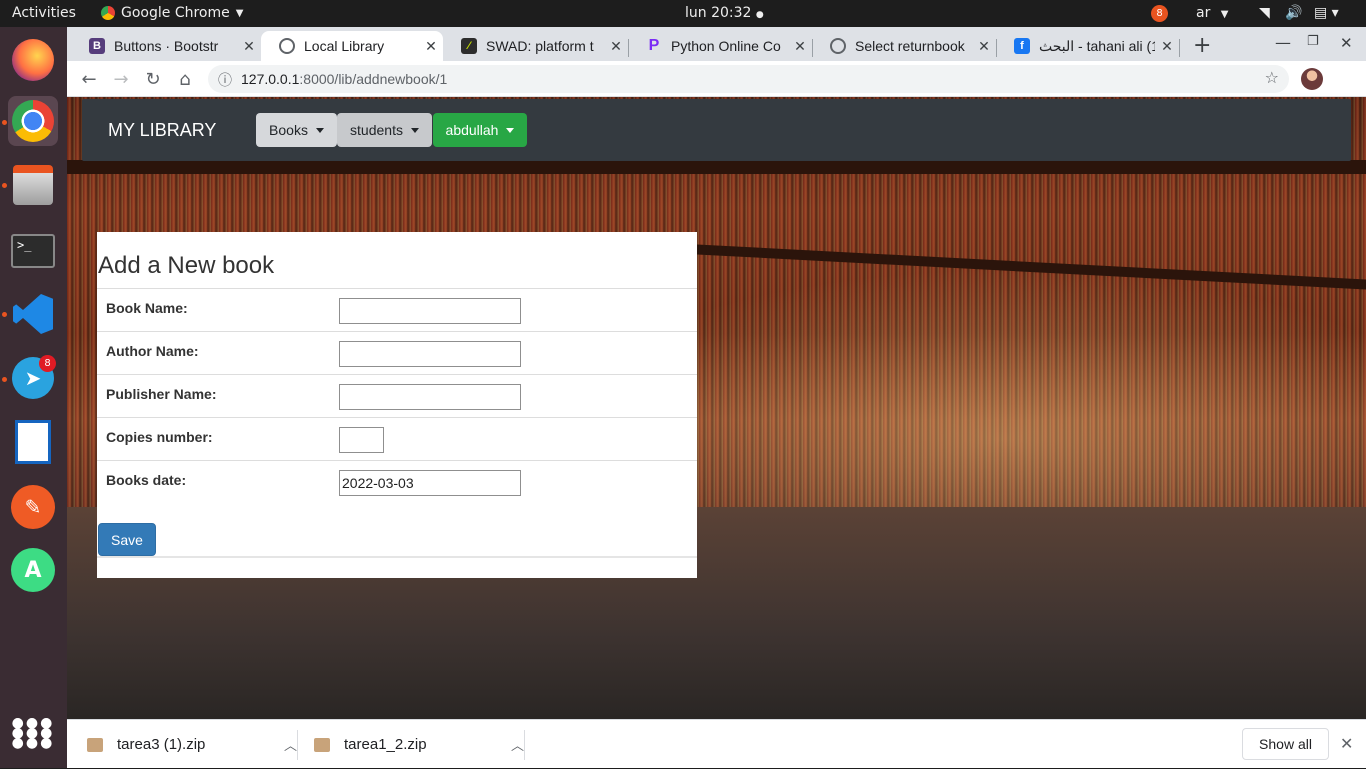 This screenshot has width=1366, height=769. I want to click on form-row-books-date: Books date:, so click(397, 481).